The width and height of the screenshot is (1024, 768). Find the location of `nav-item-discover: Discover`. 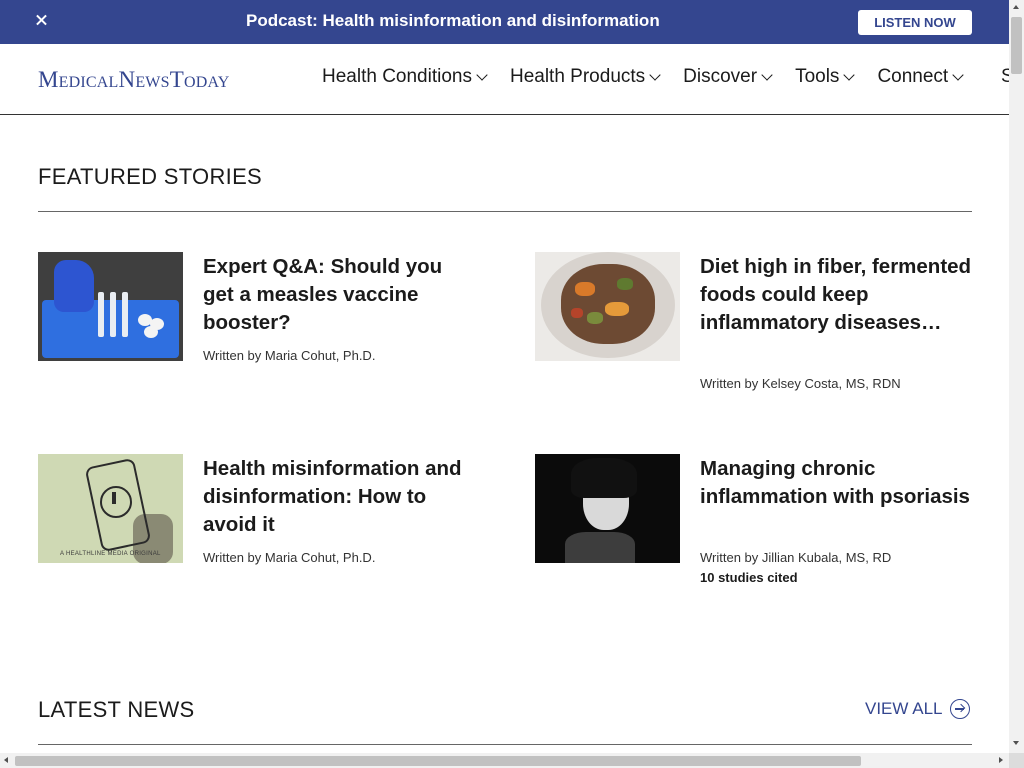

nav-item-discover: Discover is located at coordinates (728, 77).